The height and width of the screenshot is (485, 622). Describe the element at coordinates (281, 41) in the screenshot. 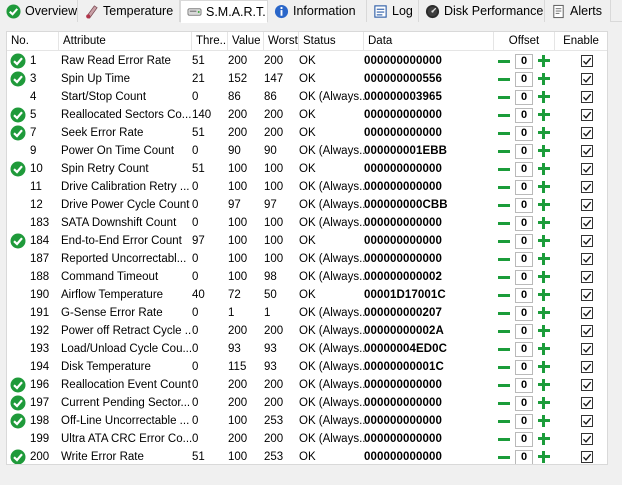

I see `column-header-worst: Worst` at that location.